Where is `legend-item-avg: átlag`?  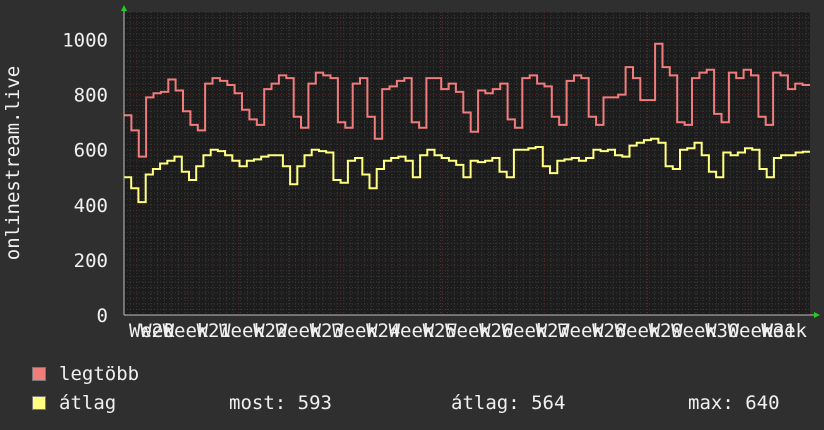
legend-item-avg: átlag is located at coordinates (74, 403).